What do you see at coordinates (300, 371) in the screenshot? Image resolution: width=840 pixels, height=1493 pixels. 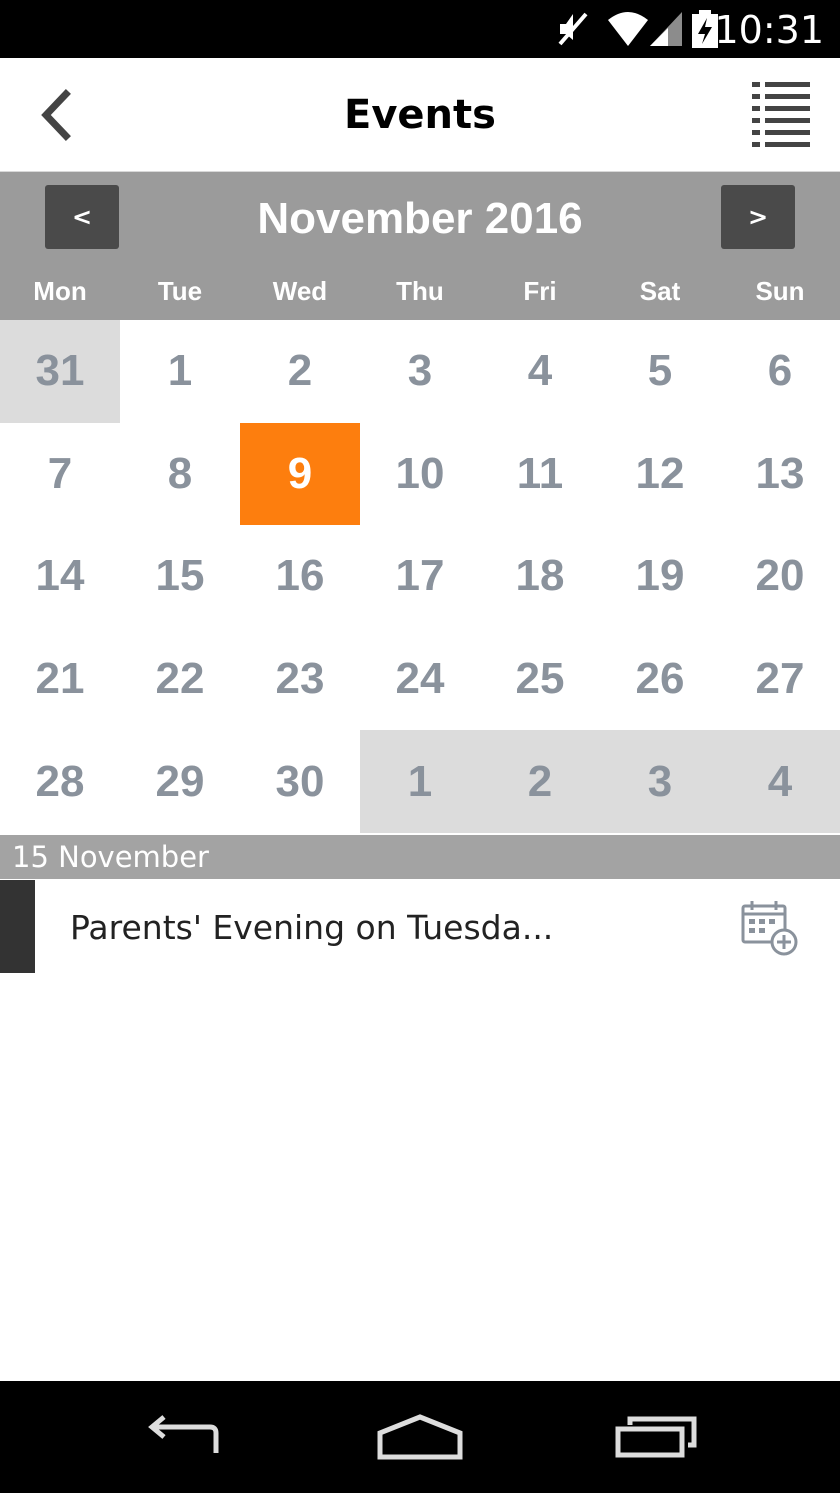 I see `calendar-day: 2` at bounding box center [300, 371].